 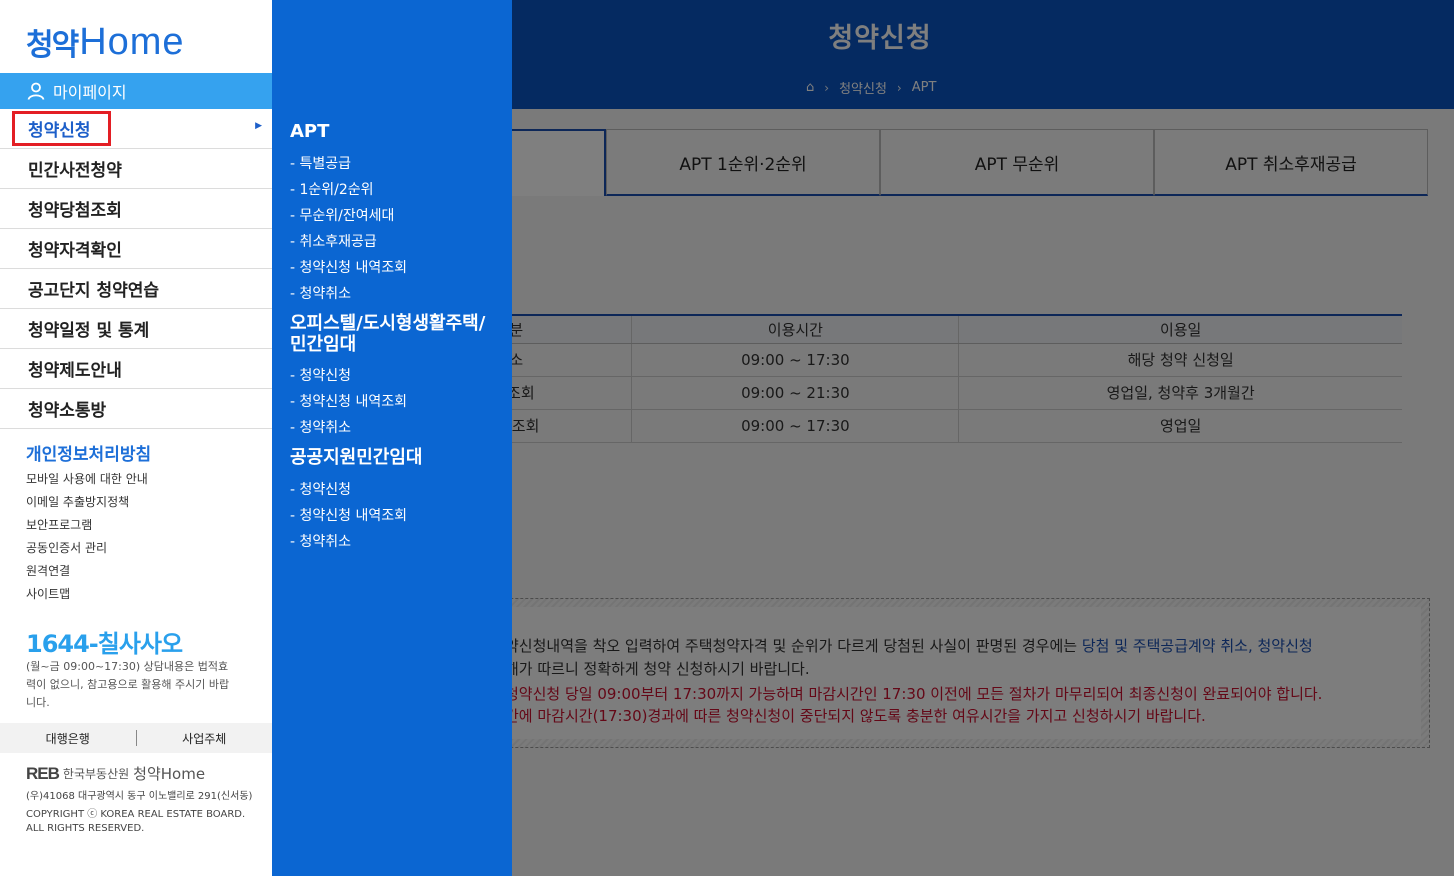 What do you see at coordinates (205, 738) in the screenshot?
I see `developer-button: 사업주체` at bounding box center [205, 738].